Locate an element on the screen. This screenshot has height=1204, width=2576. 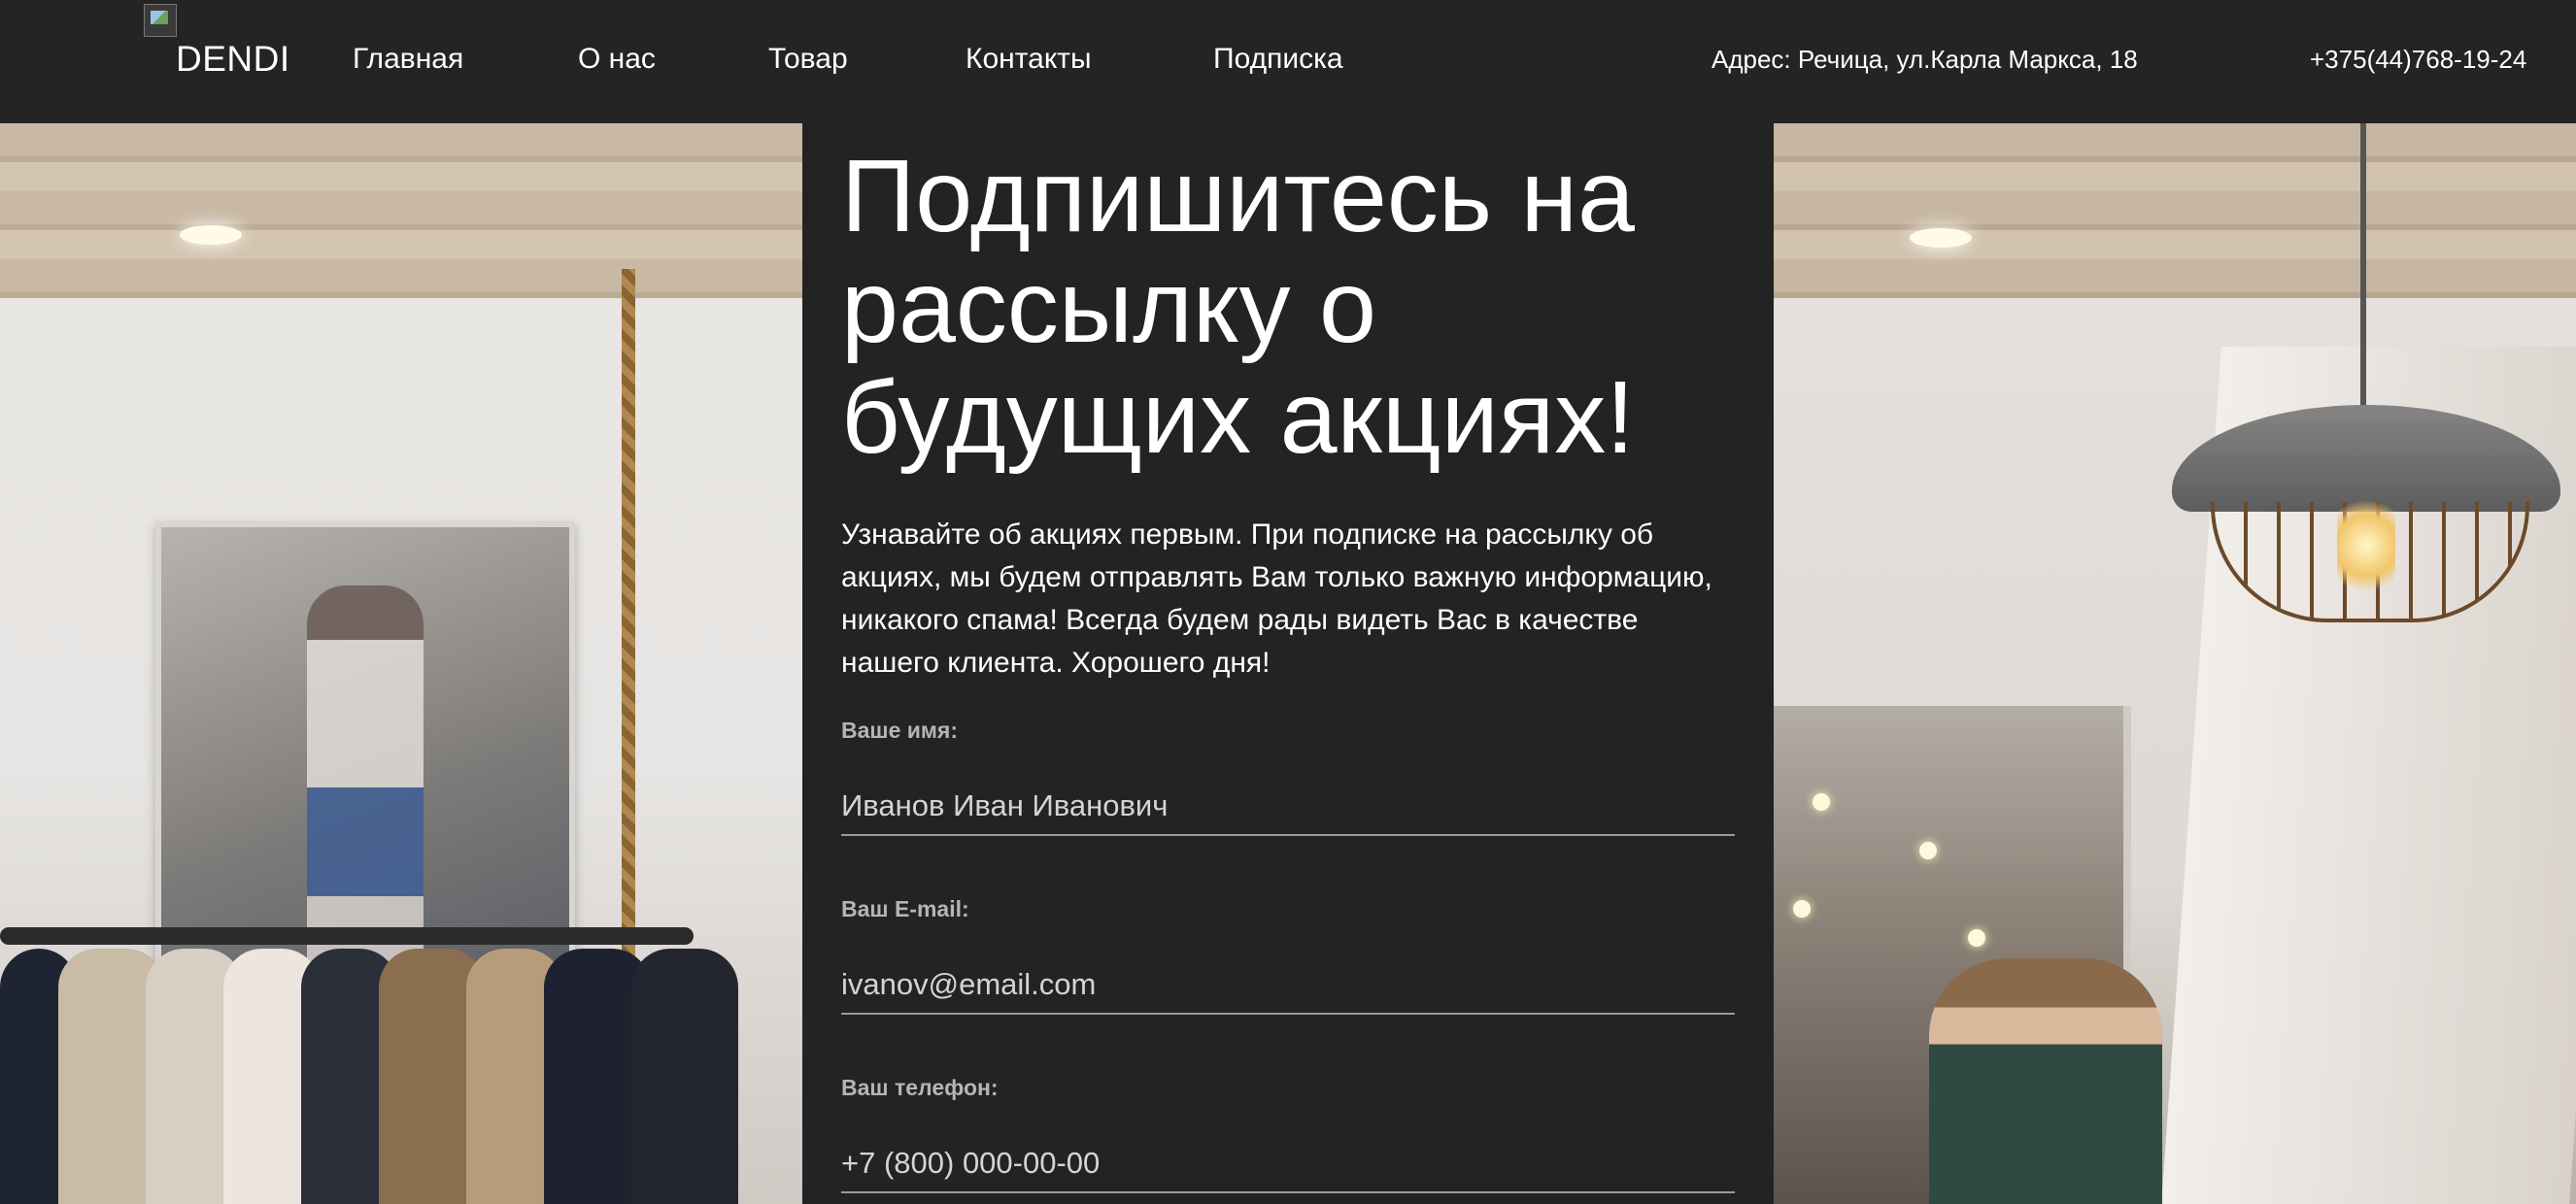
nav-link-about: О нас is located at coordinates (617, 60).